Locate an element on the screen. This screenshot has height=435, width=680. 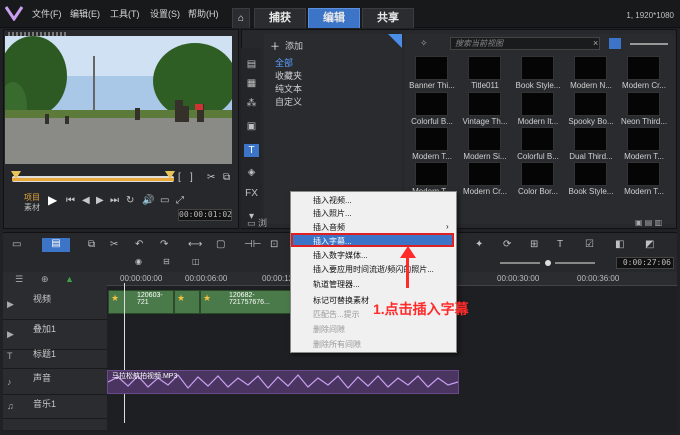
mark-in-icon: [ is located at coordinates (179, 177).